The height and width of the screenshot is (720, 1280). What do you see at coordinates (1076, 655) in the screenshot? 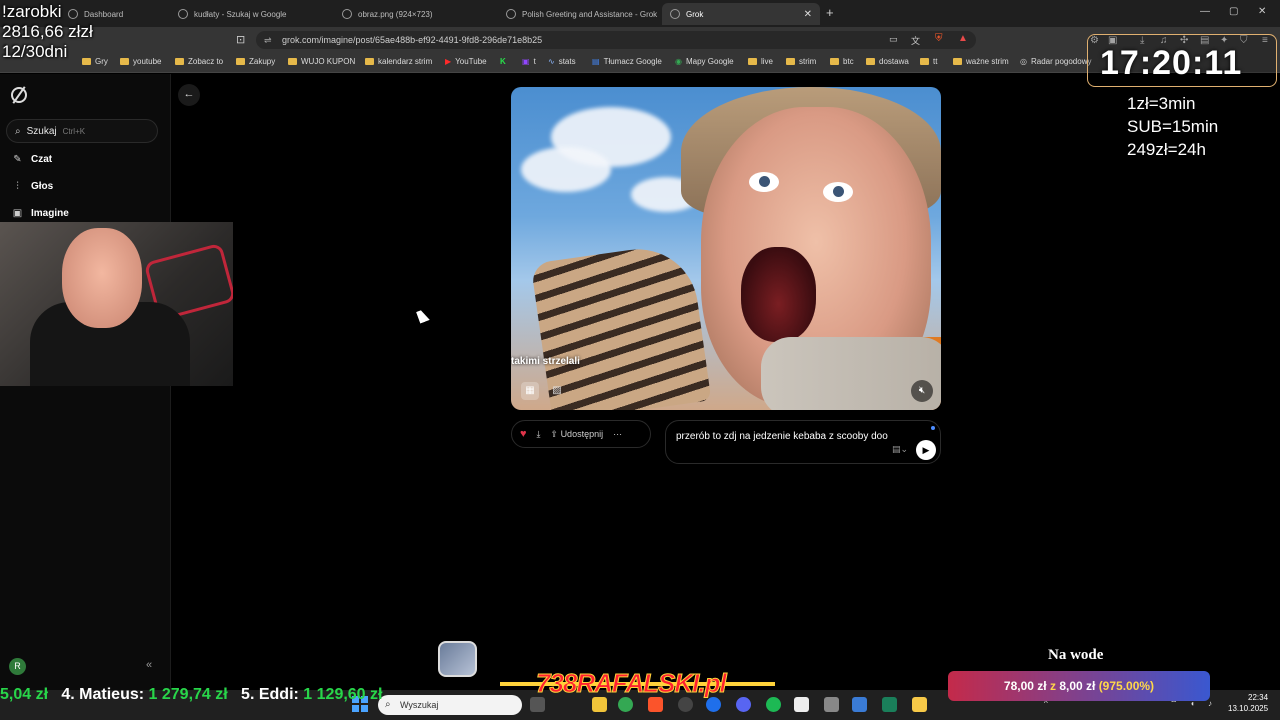
I see `goal-title: Na wode` at bounding box center [1076, 655].